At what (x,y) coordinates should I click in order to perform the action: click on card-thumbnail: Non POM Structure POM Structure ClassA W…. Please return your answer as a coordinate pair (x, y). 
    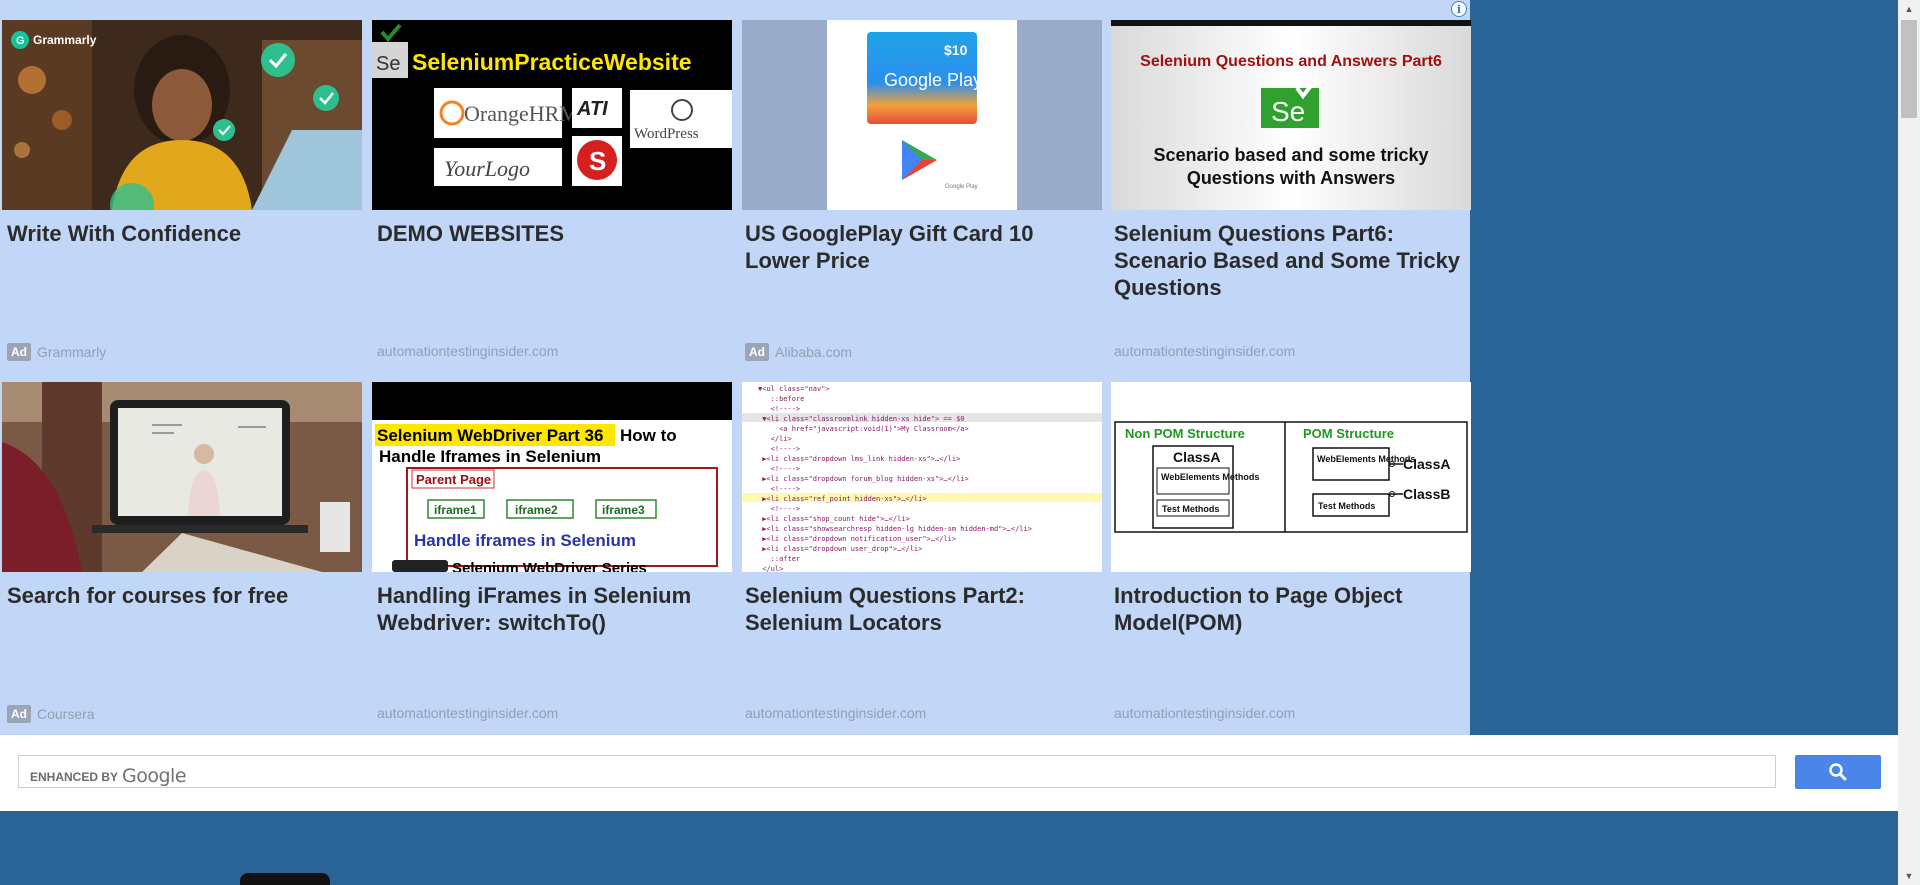
    Looking at the image, I should click on (1291, 477).